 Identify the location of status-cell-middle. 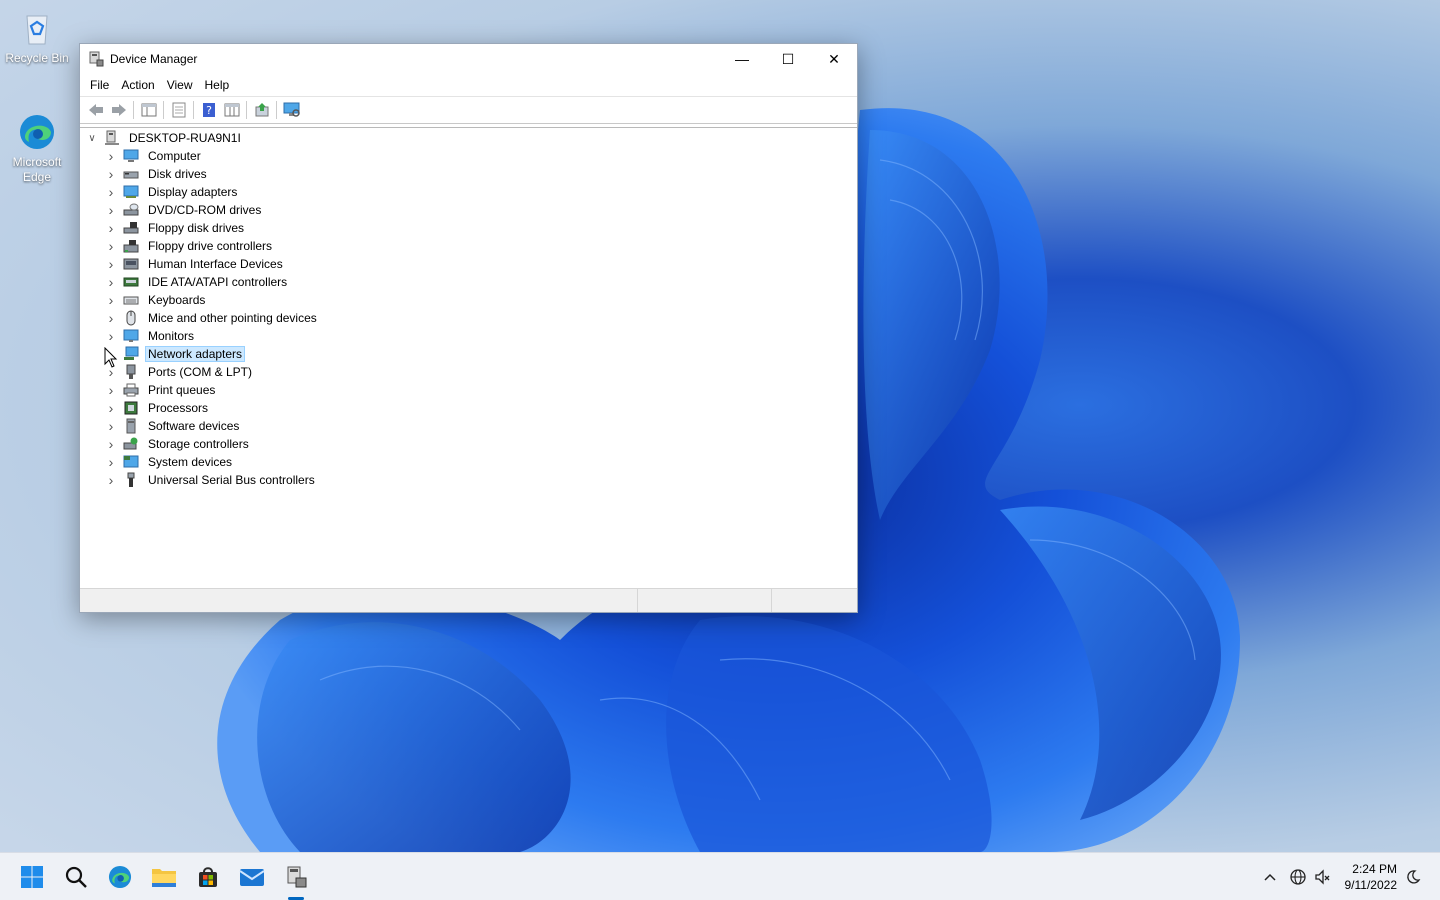
(705, 600).